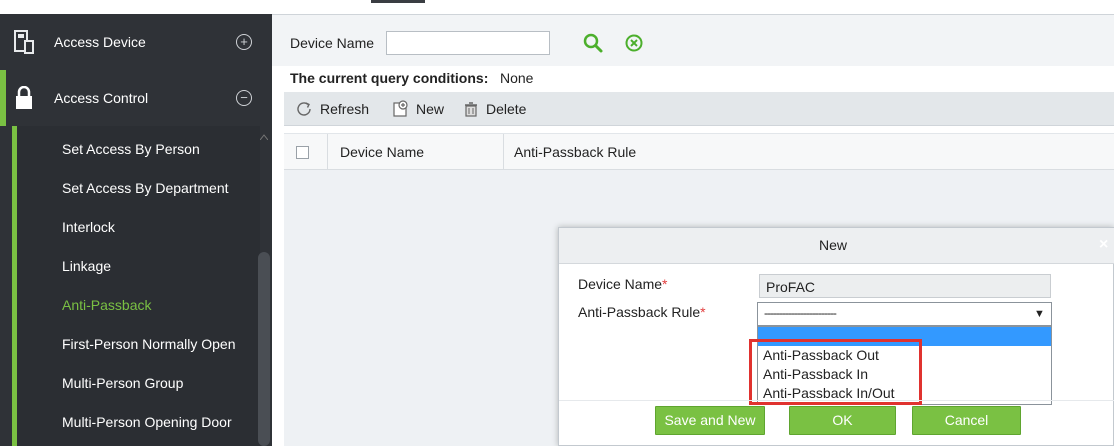  Describe the element at coordinates (468, 43) in the screenshot. I see `device-name-search-input` at that location.